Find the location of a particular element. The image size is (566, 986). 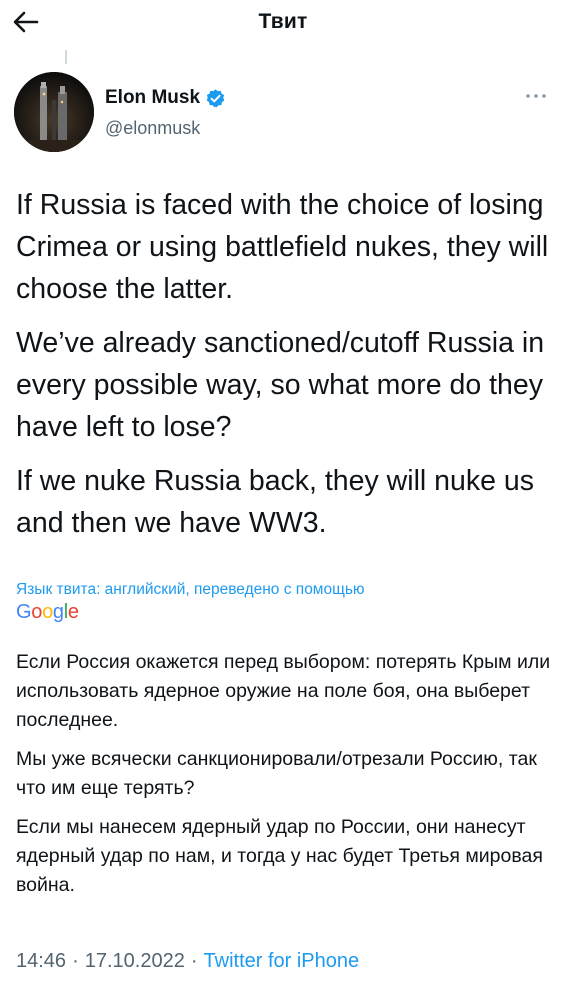

avatar-image is located at coordinates (54, 112).